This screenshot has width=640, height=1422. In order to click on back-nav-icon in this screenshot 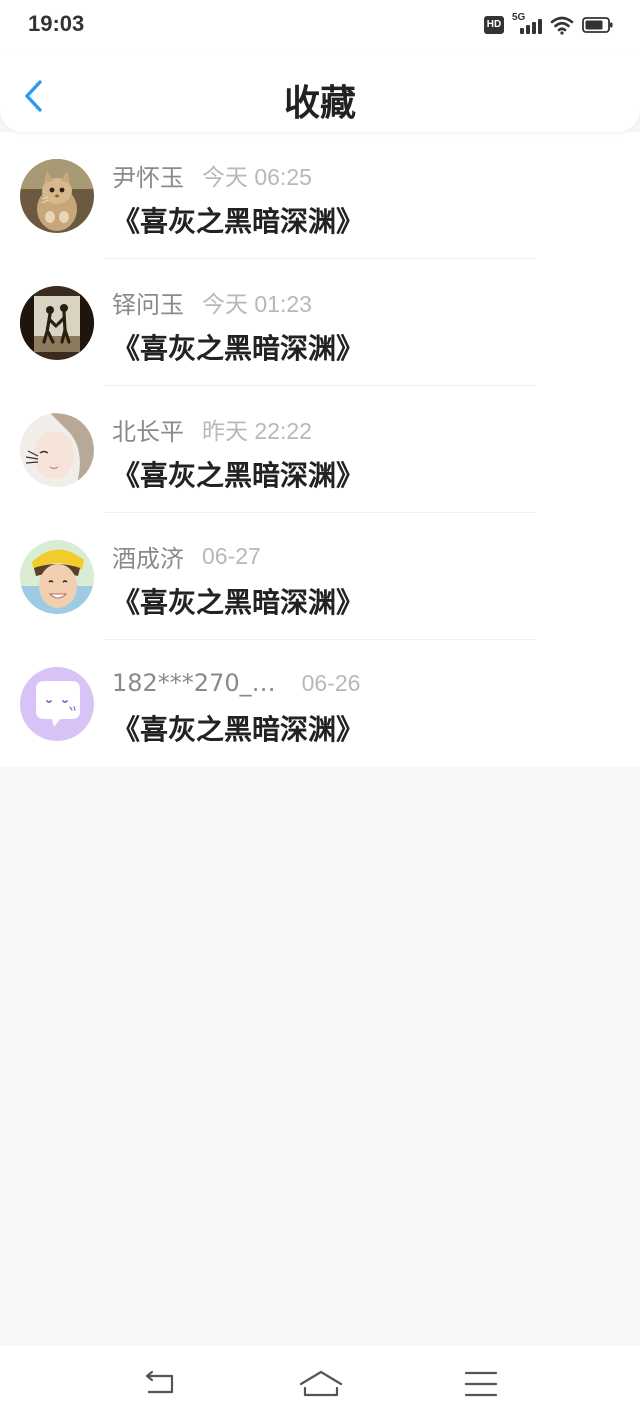, I will do `click(159, 1382)`.